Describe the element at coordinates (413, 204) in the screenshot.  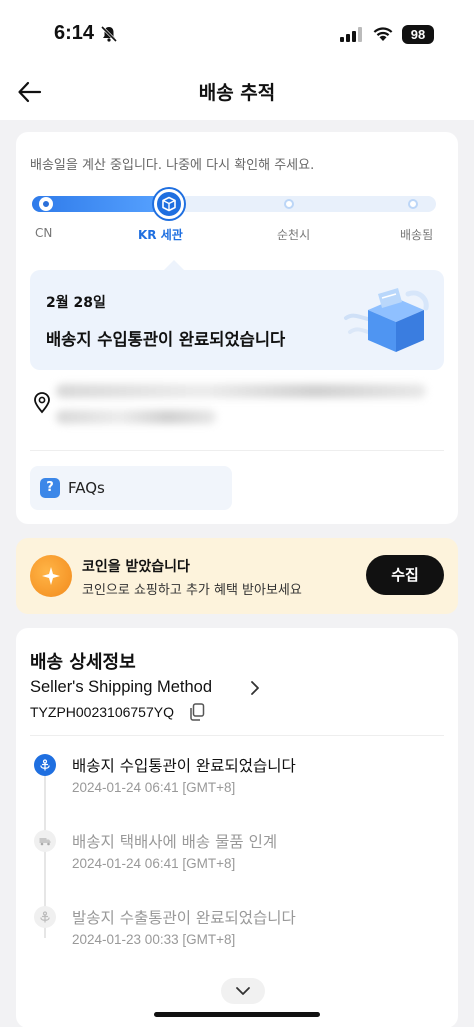
I see `step-dot-delivered` at that location.